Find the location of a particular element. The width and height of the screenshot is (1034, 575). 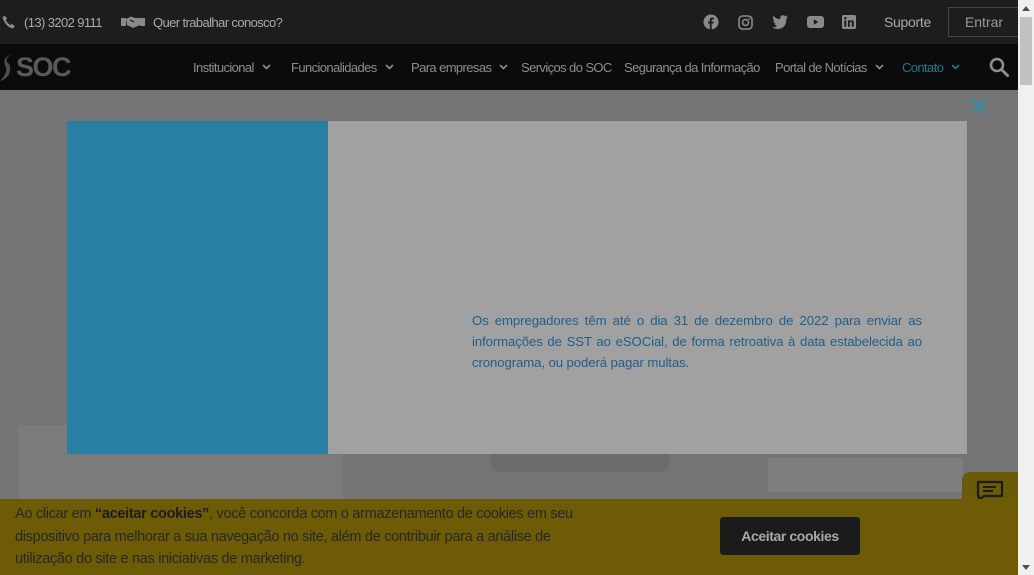

instagram-icon is located at coordinates (745, 22).